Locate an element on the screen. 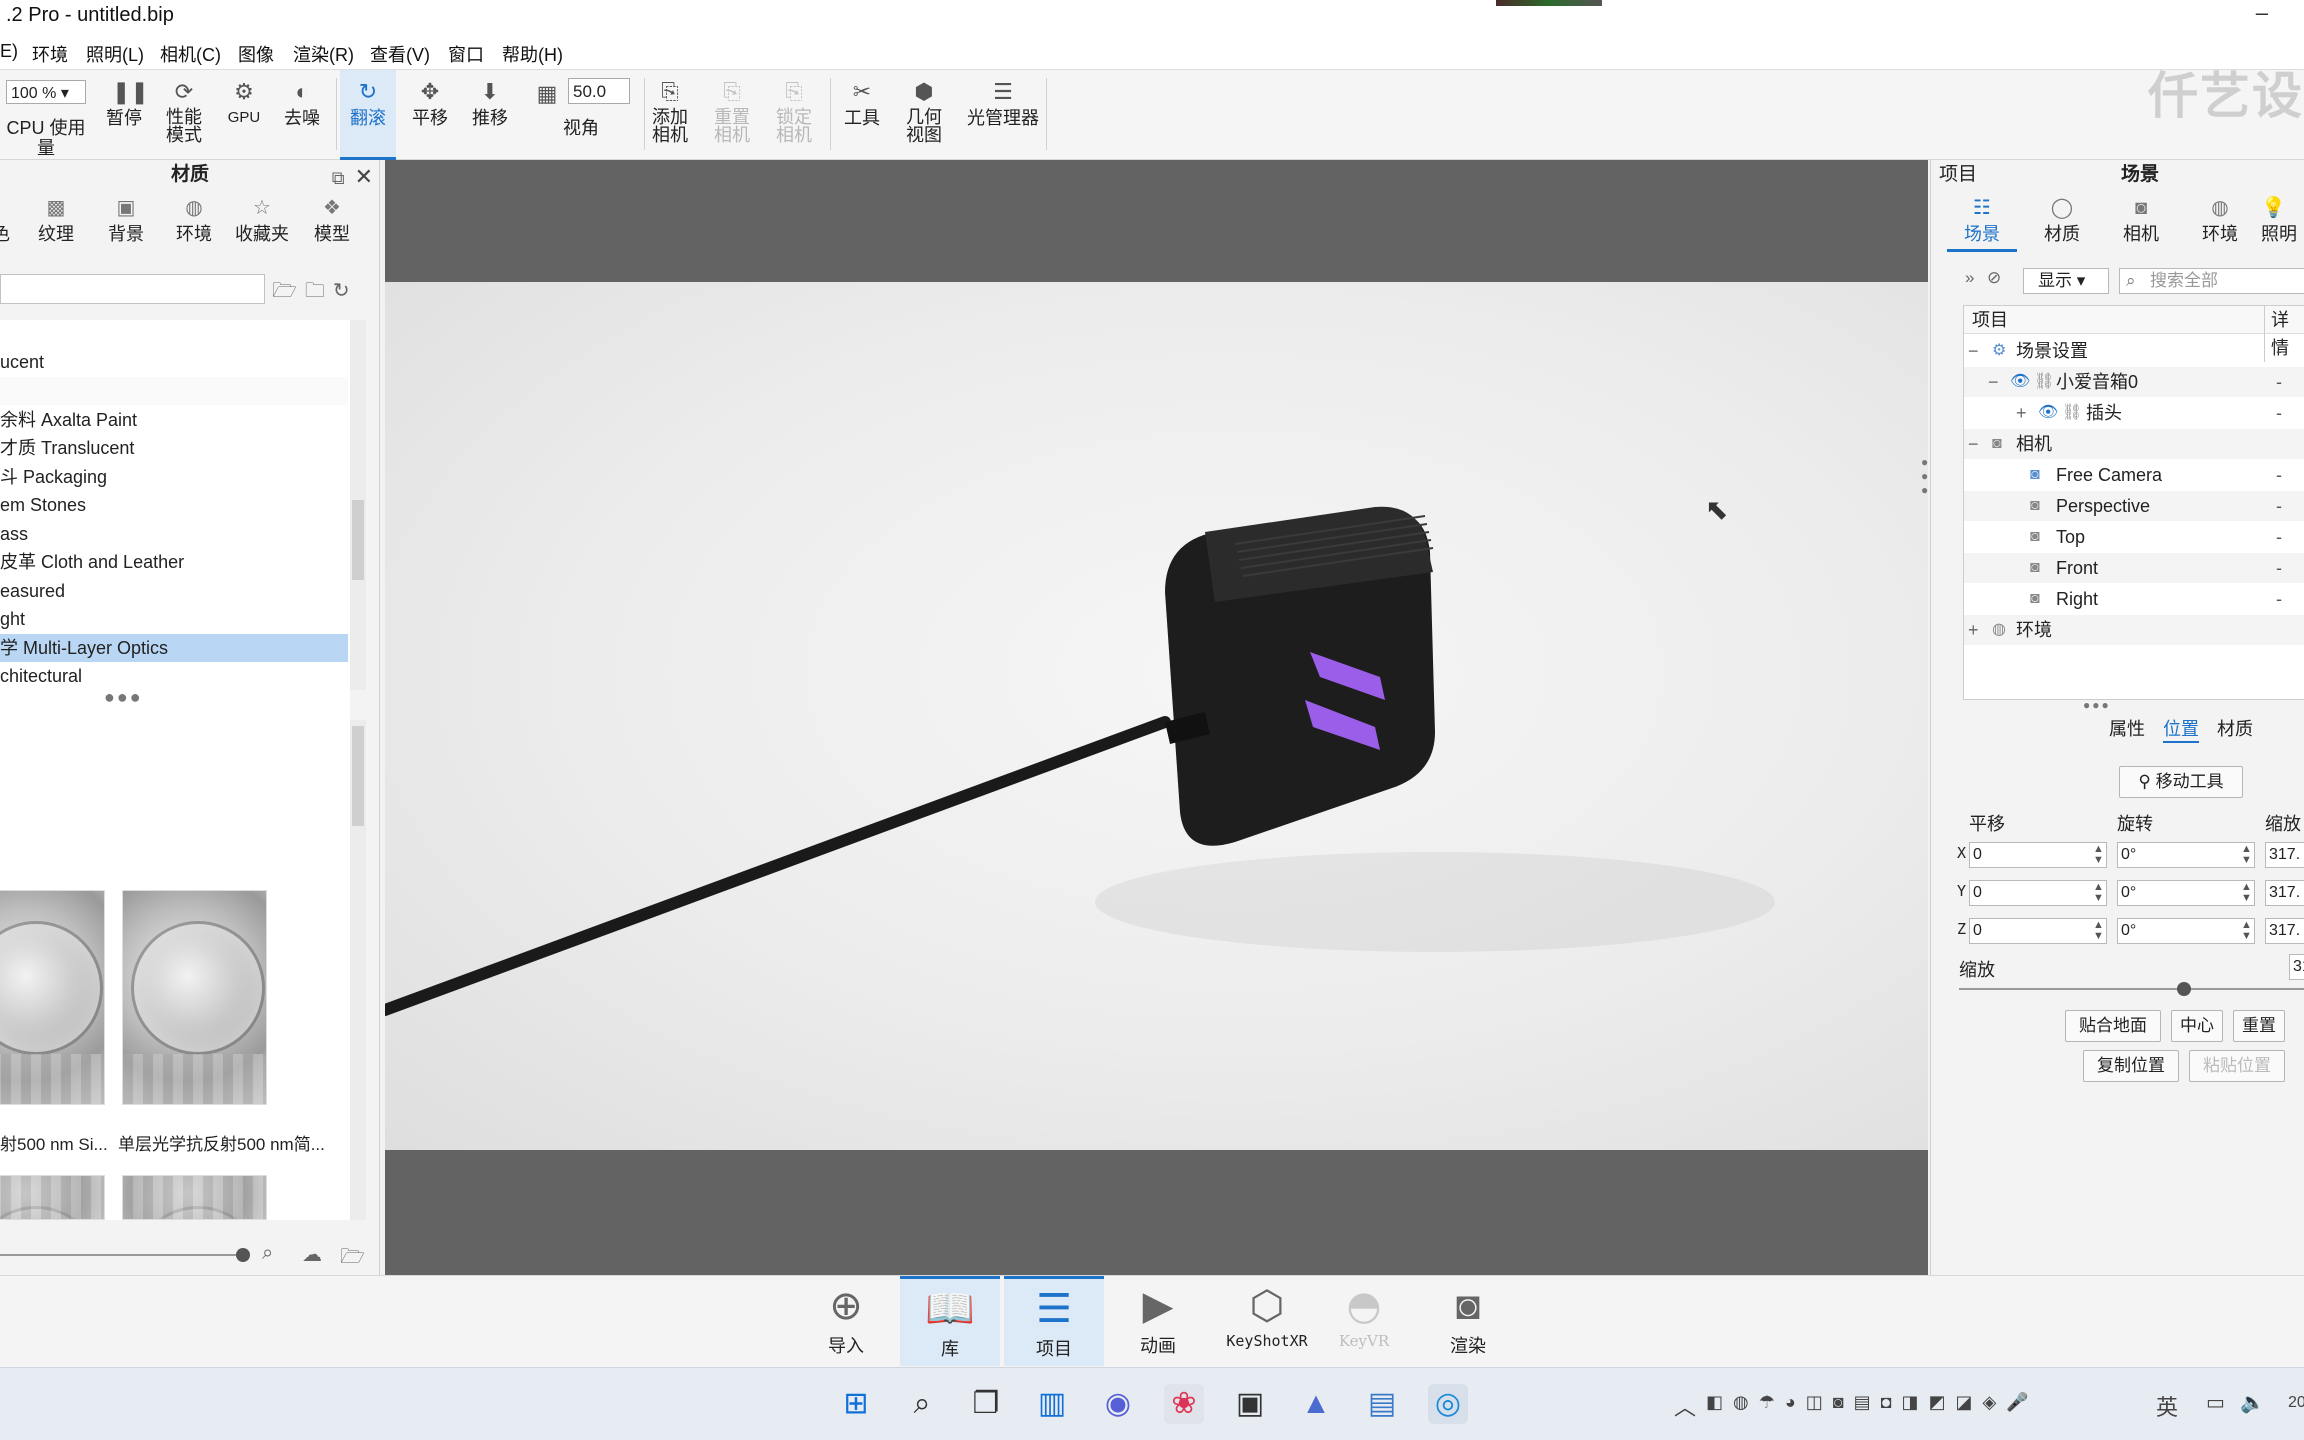  denoise-button: ◐ 去噪 is located at coordinates (302, 115).